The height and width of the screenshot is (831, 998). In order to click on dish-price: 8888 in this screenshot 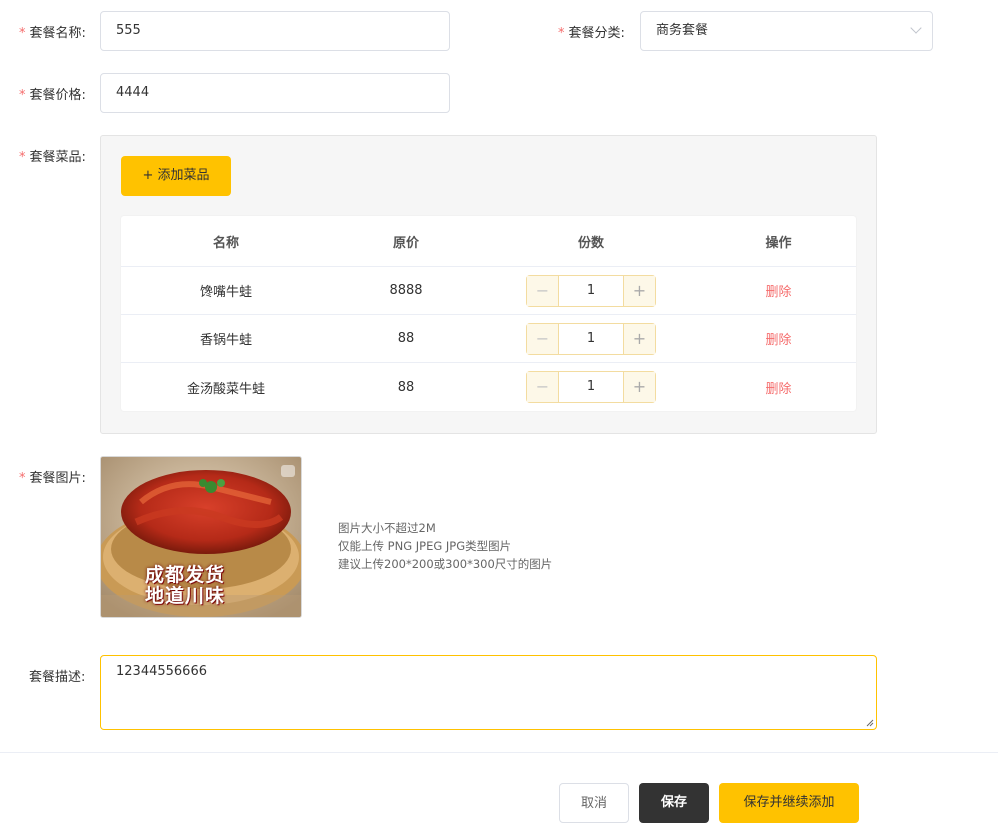, I will do `click(406, 290)`.